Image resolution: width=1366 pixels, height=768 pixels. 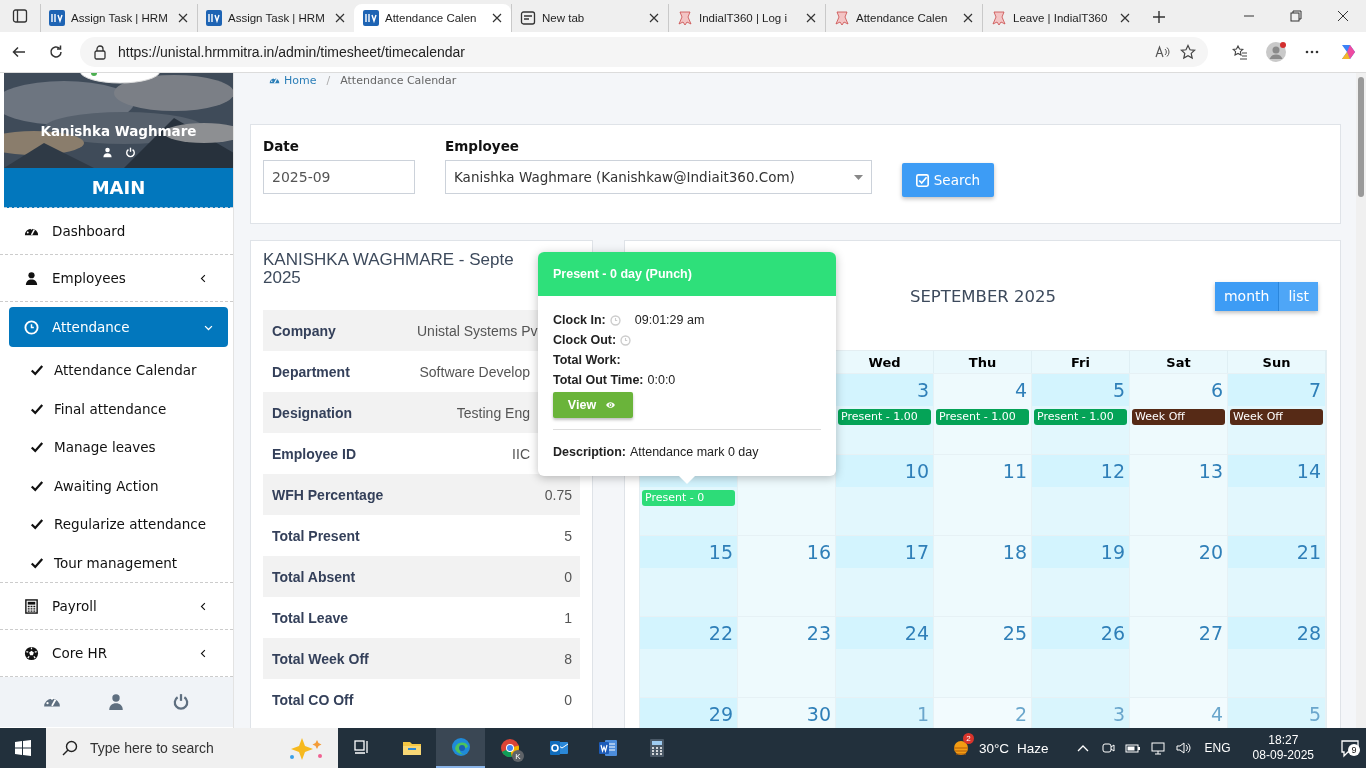 What do you see at coordinates (1159, 17) in the screenshot?
I see `new-tab-plus-icon` at bounding box center [1159, 17].